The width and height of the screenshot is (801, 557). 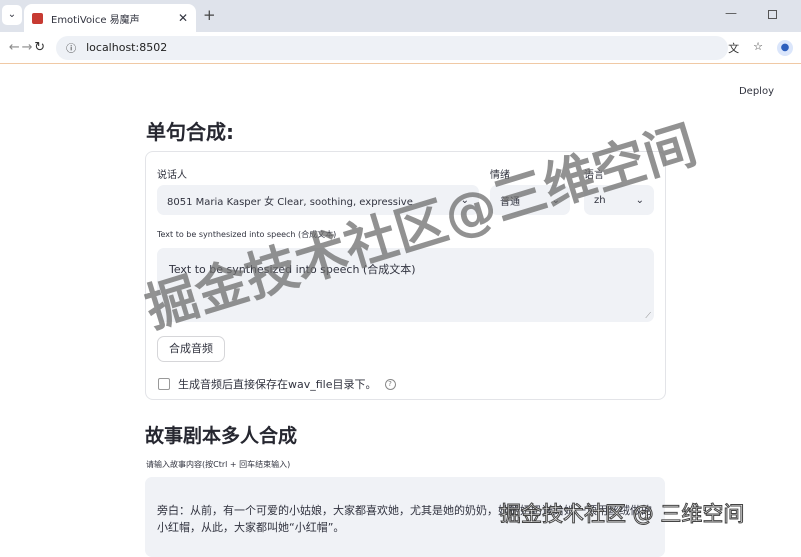 What do you see at coordinates (731, 13) in the screenshot?
I see `minimize-button: —` at bounding box center [731, 13].